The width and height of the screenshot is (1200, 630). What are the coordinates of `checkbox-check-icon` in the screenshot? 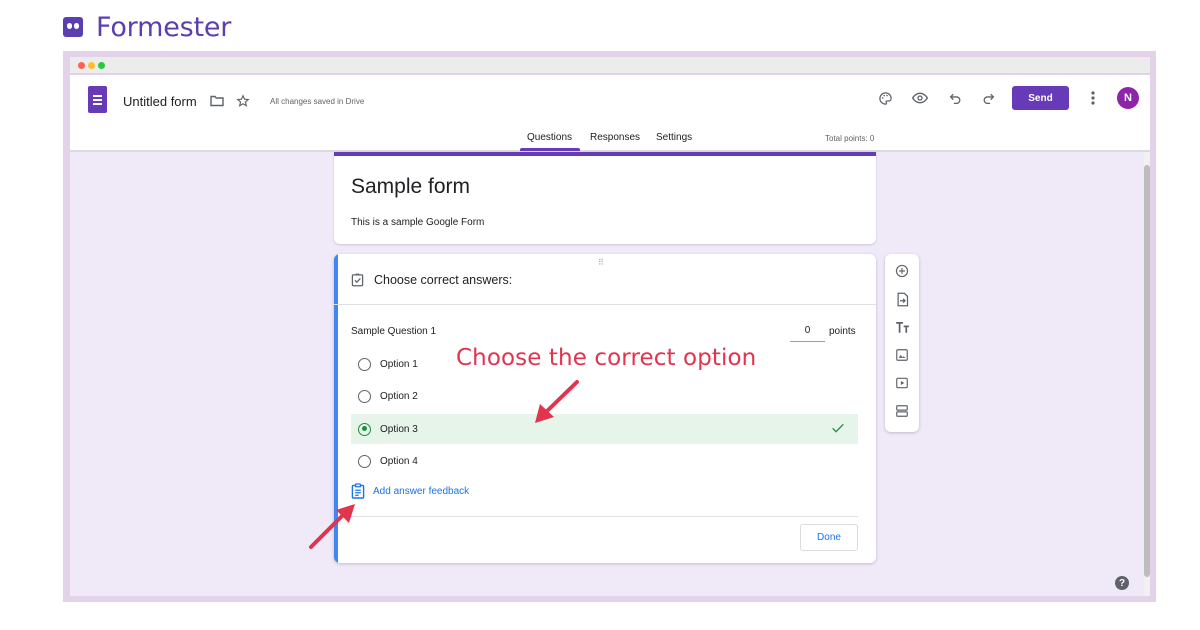 It's located at (357, 280).